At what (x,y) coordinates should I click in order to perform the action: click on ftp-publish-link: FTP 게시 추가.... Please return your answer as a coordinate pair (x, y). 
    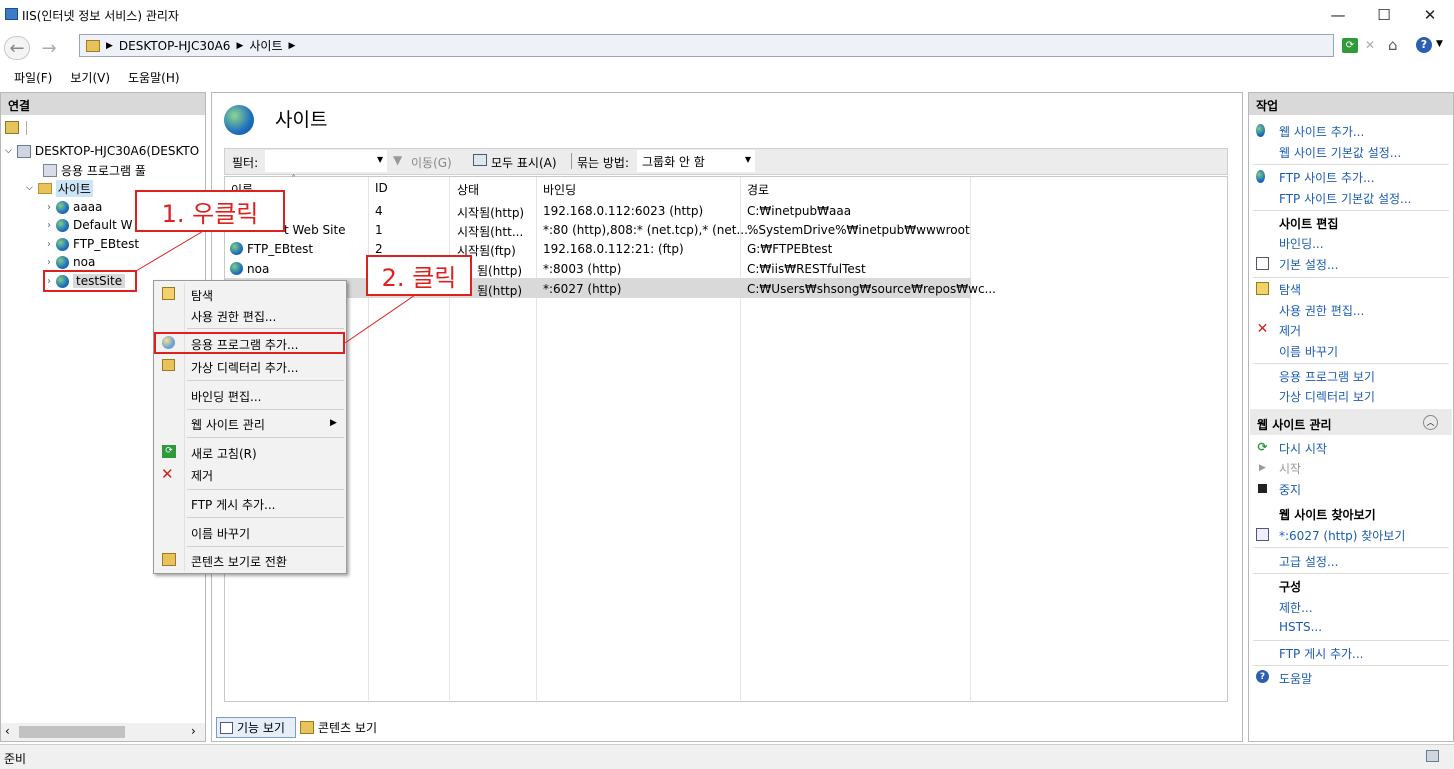
    Looking at the image, I should click on (1321, 653).